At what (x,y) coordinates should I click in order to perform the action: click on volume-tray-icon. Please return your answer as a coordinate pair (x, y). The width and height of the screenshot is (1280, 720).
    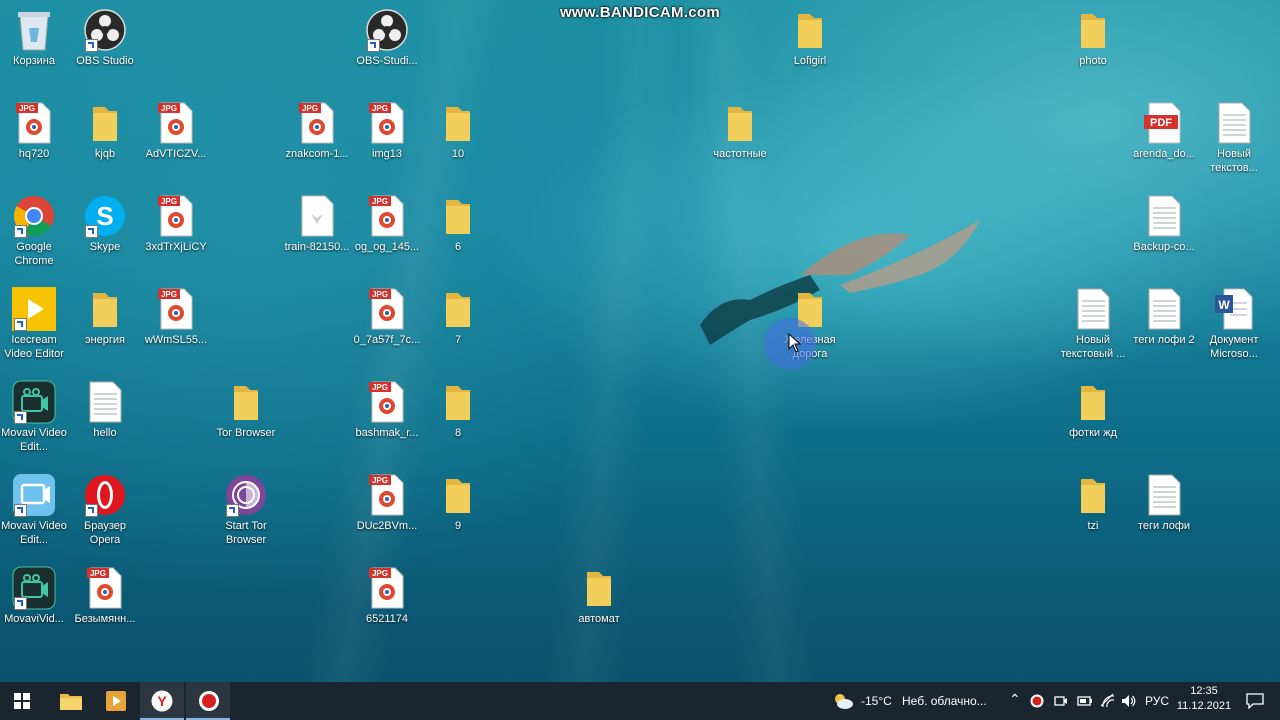
    Looking at the image, I should click on (1129, 701).